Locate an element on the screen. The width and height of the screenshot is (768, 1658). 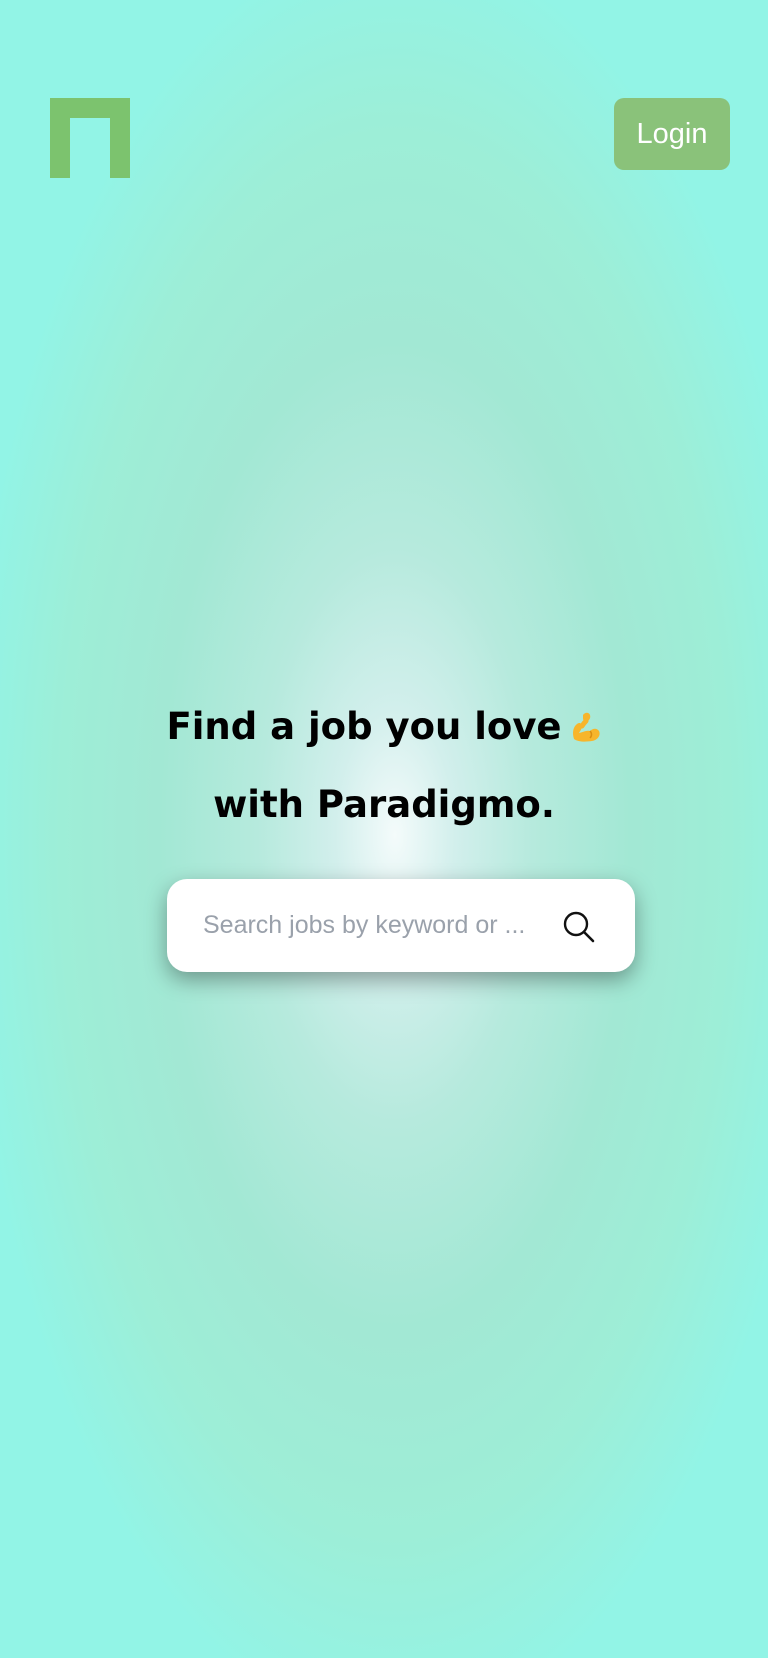
hero-line-1: Find a job you love is located at coordinates (384, 729).